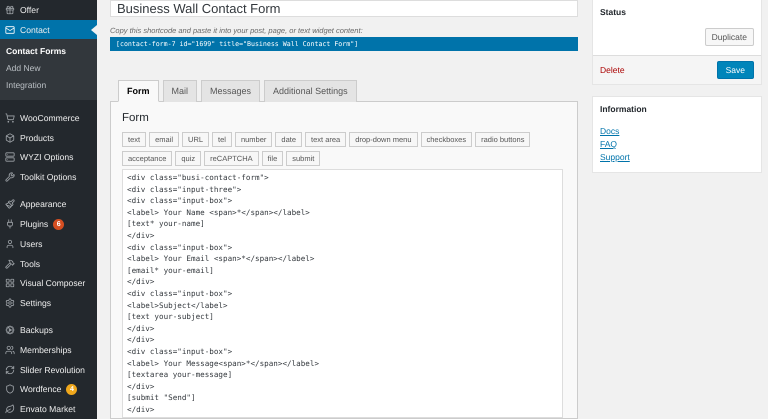 Image resolution: width=768 pixels, height=419 pixels. I want to click on grid-icon, so click(10, 283).